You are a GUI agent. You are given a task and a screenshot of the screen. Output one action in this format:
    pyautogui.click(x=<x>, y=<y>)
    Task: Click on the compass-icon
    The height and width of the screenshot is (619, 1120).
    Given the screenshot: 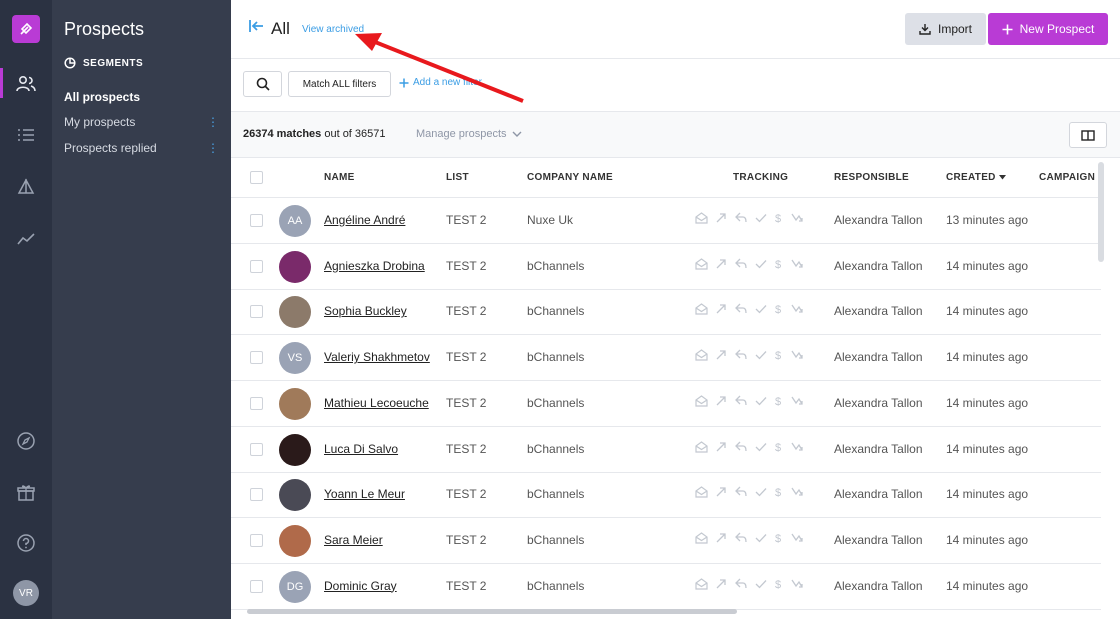 What is the action you would take?
    pyautogui.click(x=26, y=441)
    